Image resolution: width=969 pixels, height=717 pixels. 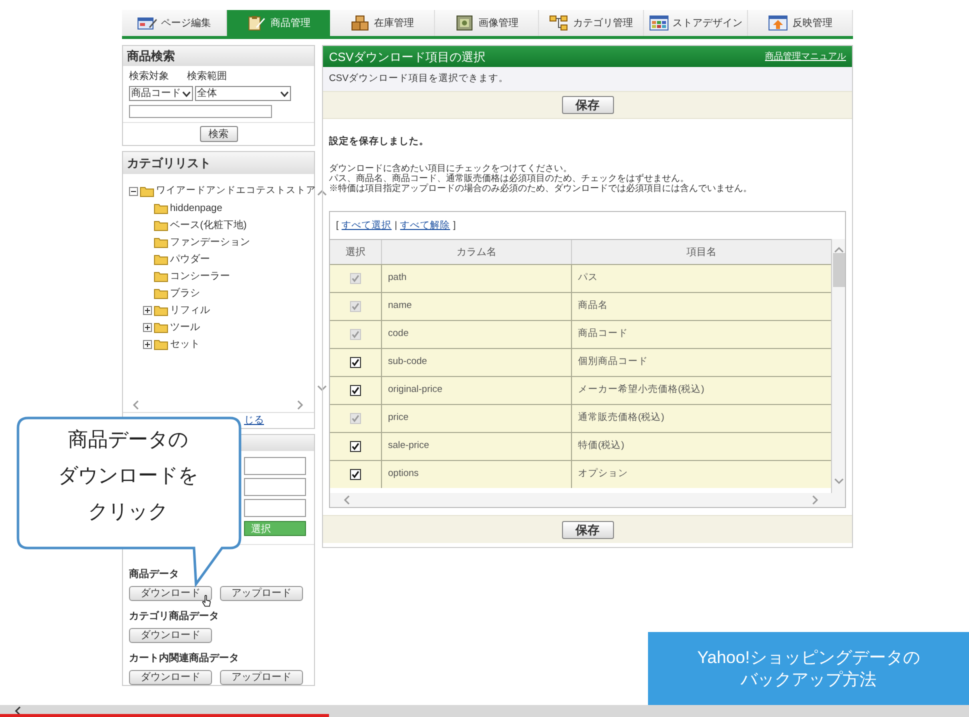 I want to click on nav-tab: 画像管理, so click(x=487, y=23).